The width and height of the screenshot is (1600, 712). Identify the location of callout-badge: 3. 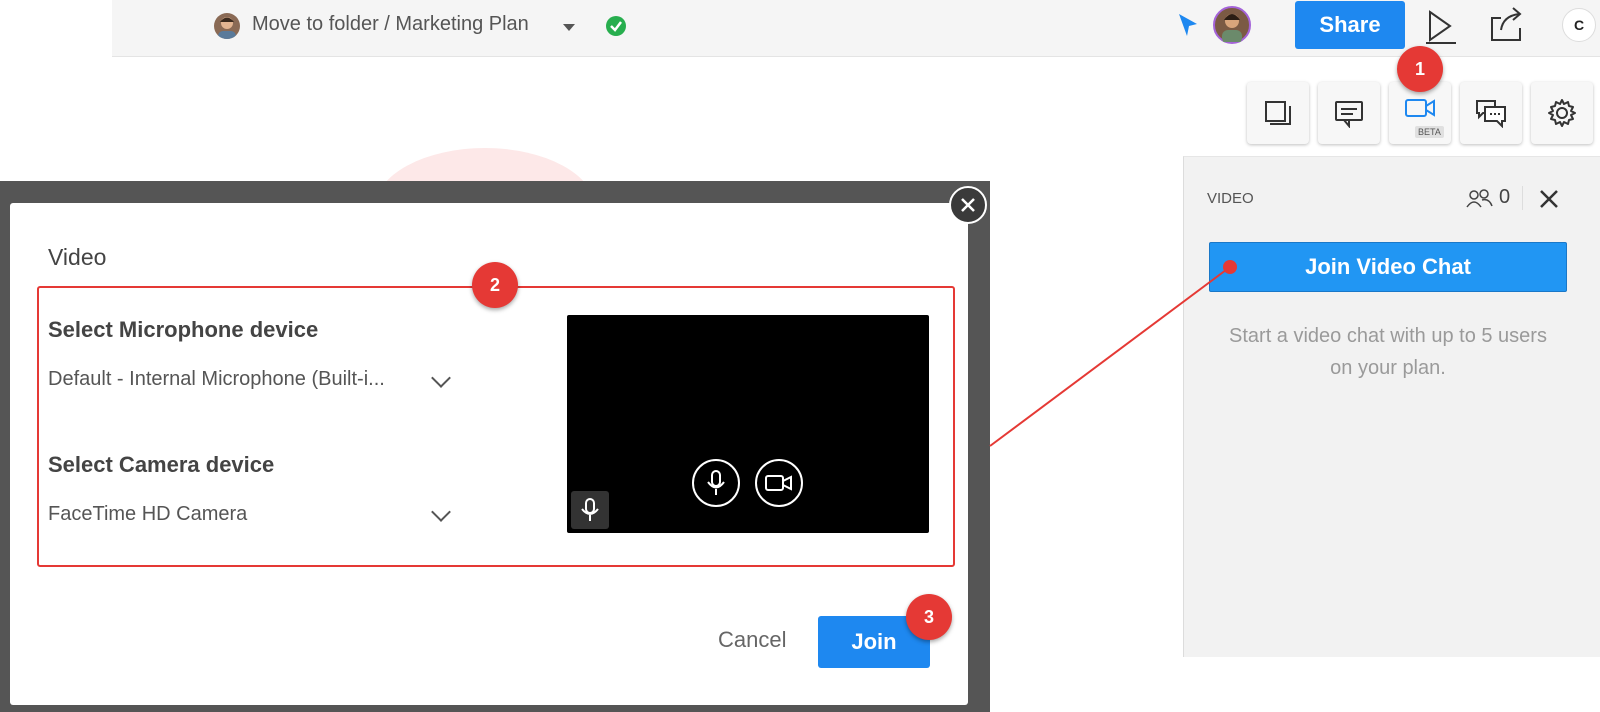
(929, 617).